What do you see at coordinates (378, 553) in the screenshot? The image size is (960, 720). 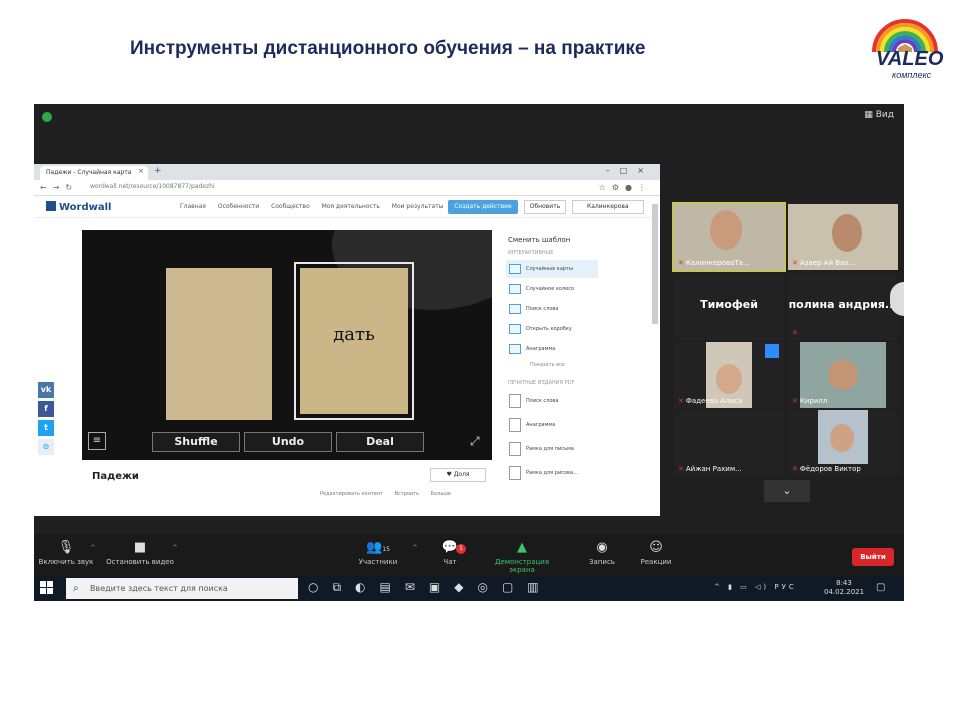 I see `participants-button: 👥15 Участники` at bounding box center [378, 553].